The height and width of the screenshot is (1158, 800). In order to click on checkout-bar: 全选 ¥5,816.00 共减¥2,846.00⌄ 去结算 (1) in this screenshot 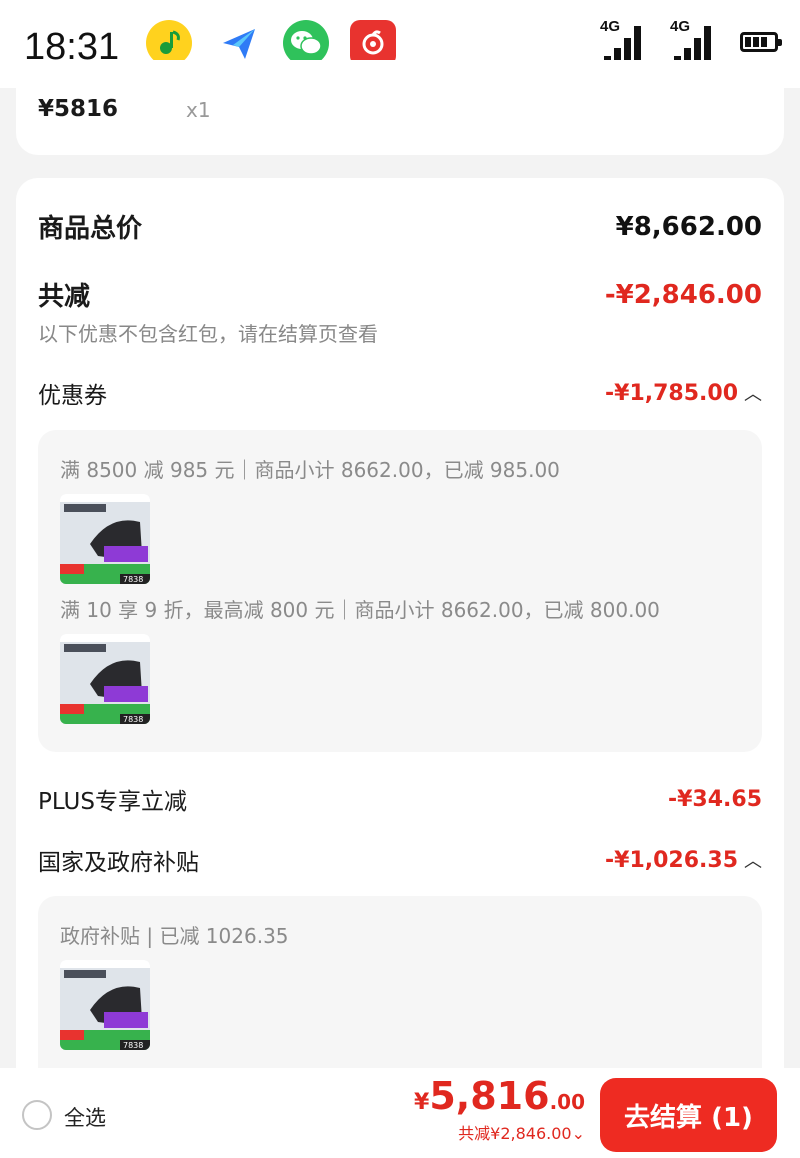, I will do `click(400, 1113)`.